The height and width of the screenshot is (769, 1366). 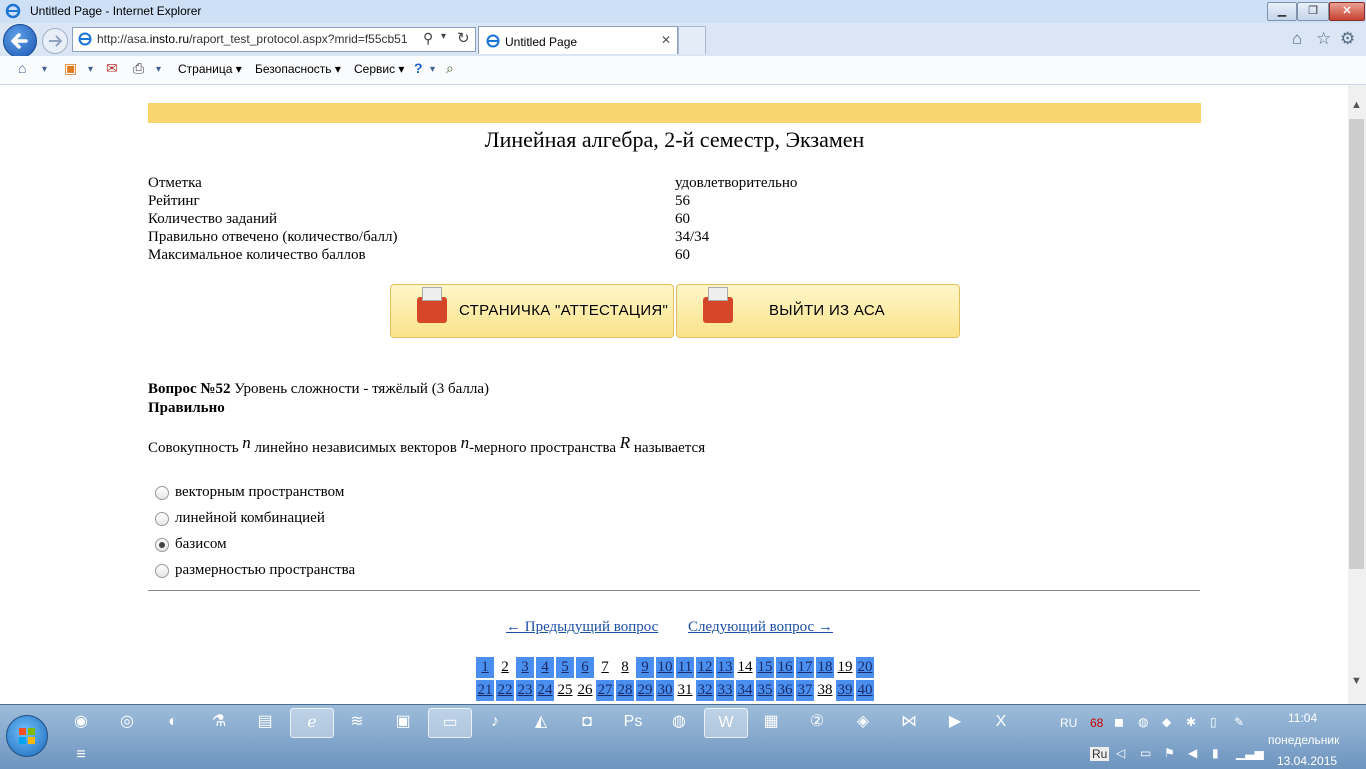 I want to click on question-page-link: 5, so click(x=565, y=667).